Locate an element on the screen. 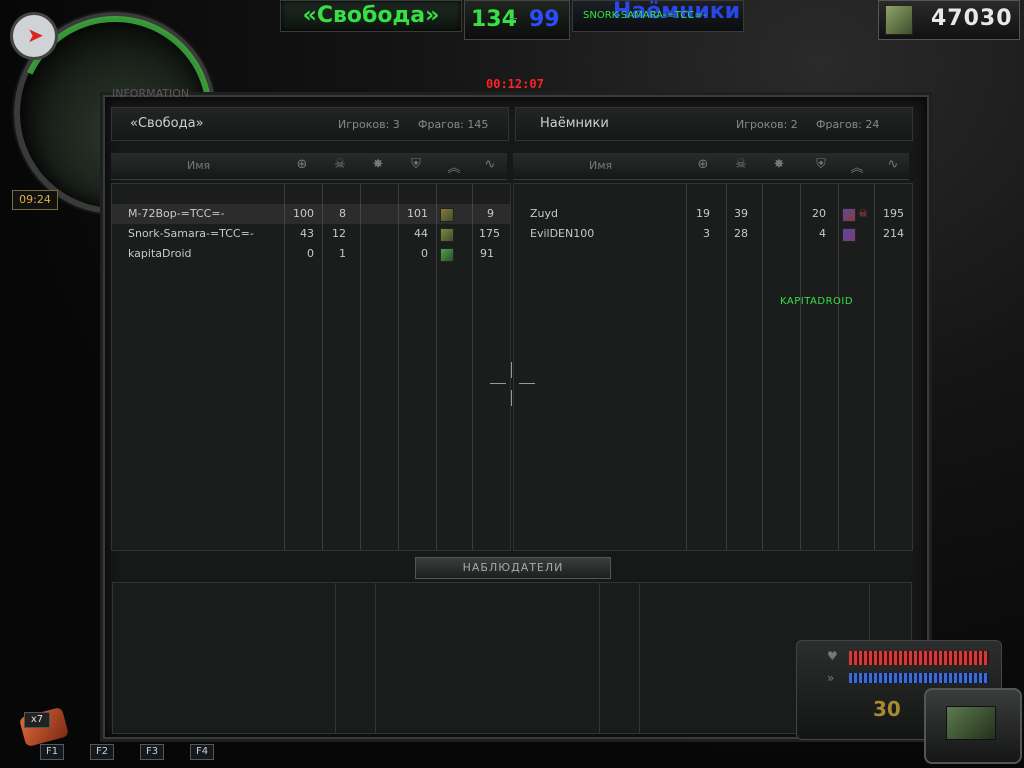 Image resolution: width=1024 pixels, height=768 pixels. spectators-button: НАБЛЮДАТЕЛИ is located at coordinates (513, 568).